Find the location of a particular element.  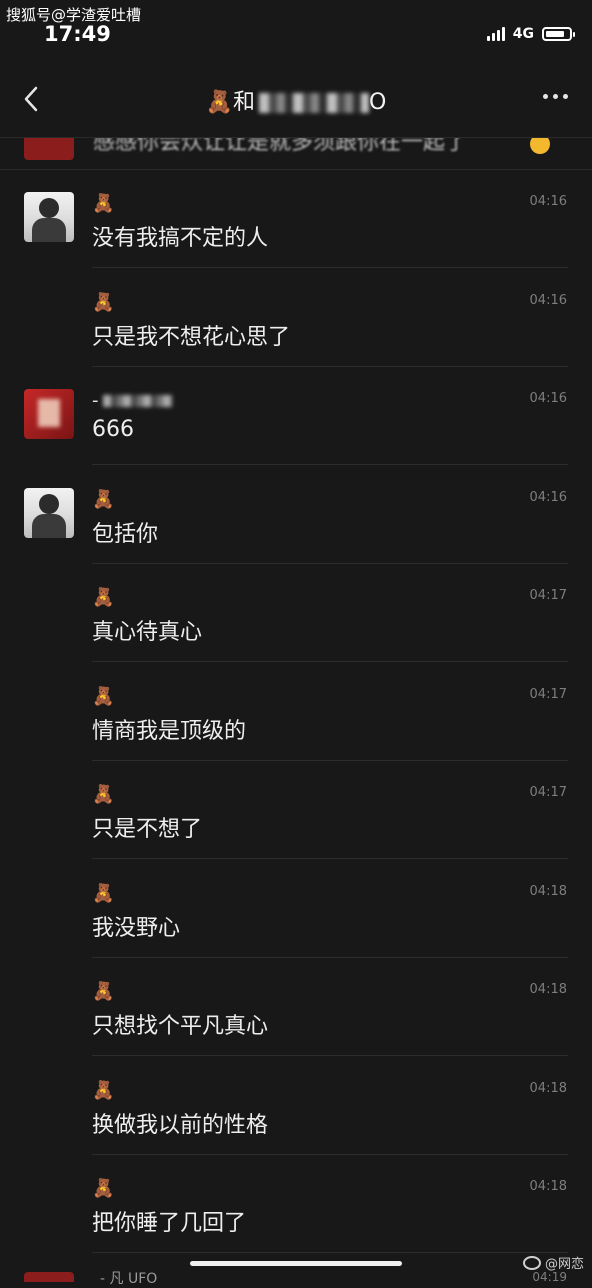

message-row: 🧸 04:18 把你睡了几回了 is located at coordinates (296, 1204).